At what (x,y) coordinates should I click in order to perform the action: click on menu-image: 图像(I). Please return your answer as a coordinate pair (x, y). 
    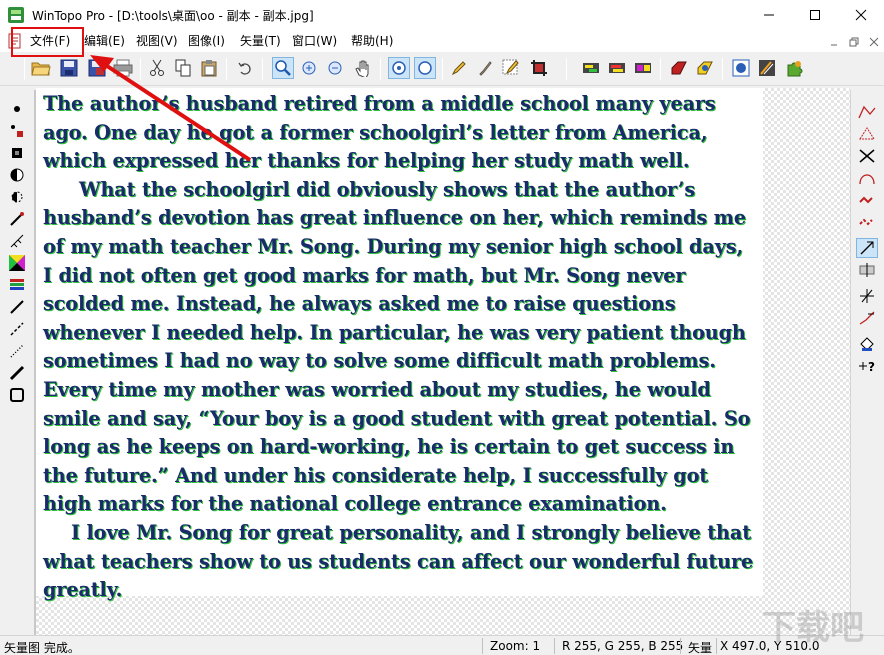
    Looking at the image, I should click on (206, 41).